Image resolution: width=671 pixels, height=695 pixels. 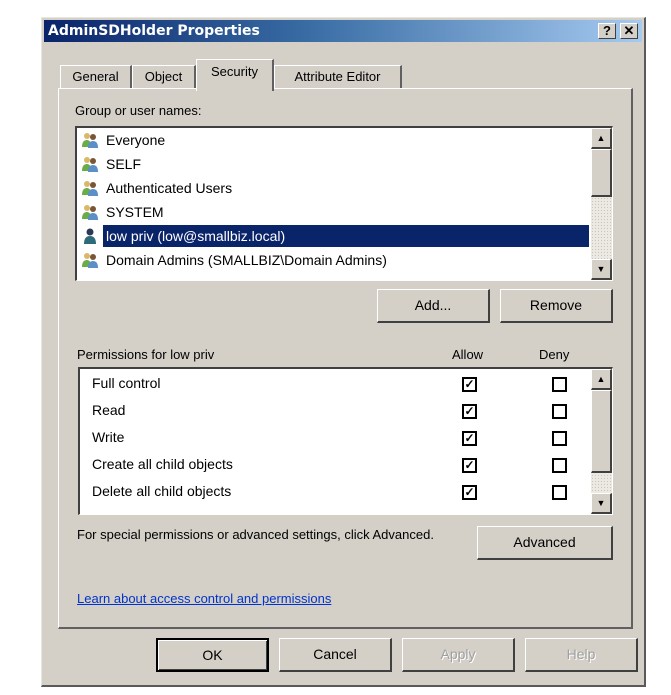 I want to click on permission-name: Read, so click(x=109, y=410).